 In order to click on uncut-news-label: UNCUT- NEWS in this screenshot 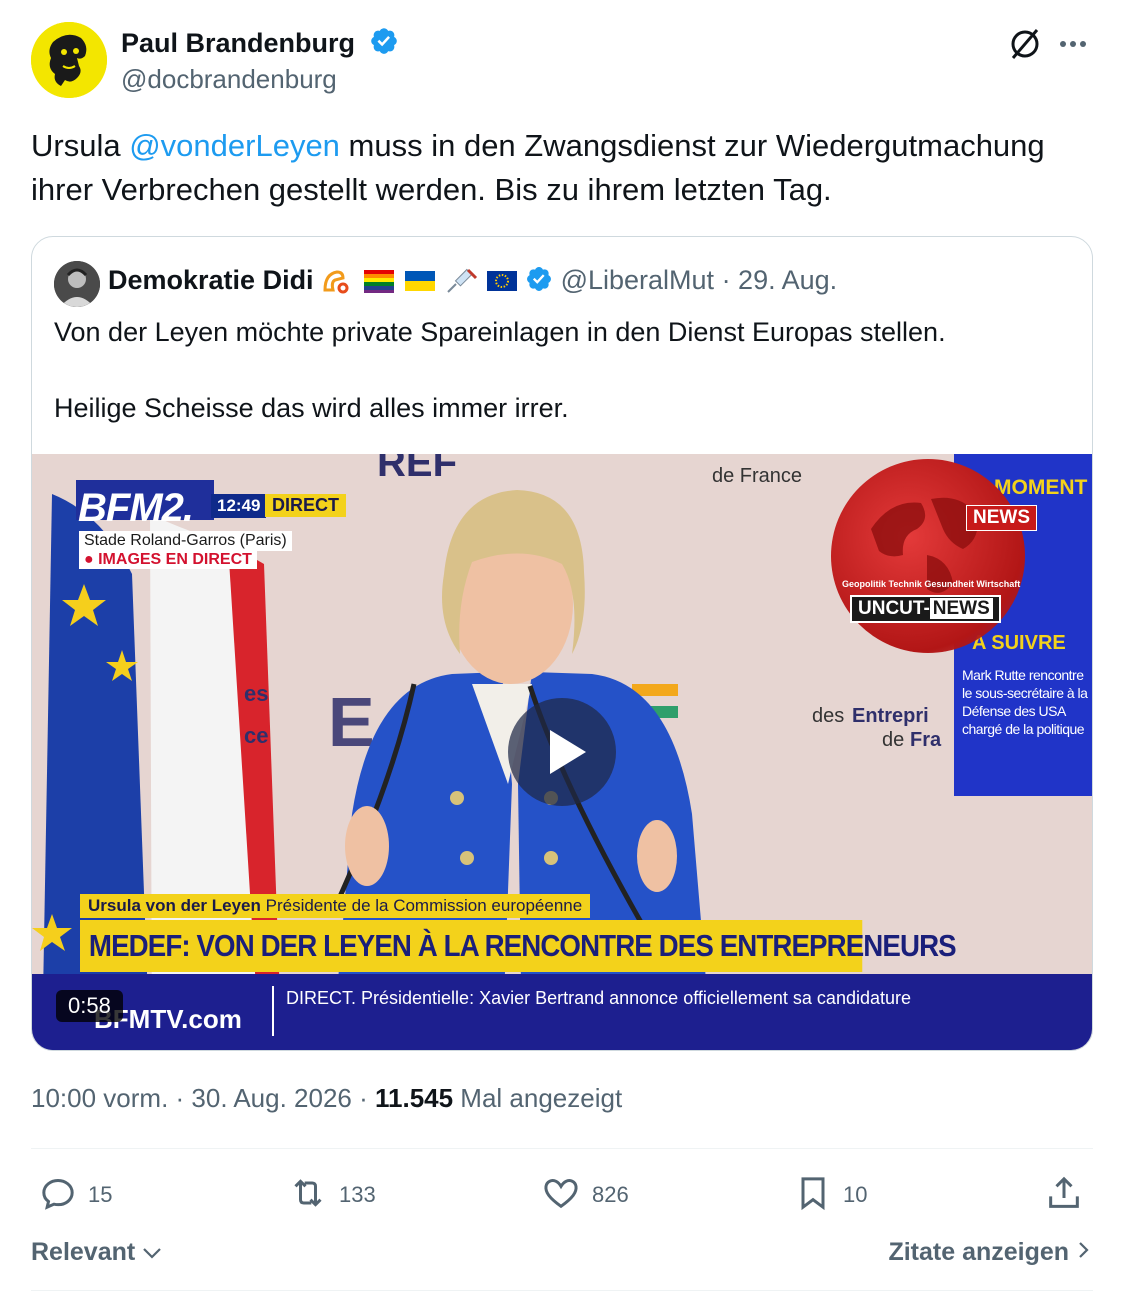, I will do `click(925, 609)`.